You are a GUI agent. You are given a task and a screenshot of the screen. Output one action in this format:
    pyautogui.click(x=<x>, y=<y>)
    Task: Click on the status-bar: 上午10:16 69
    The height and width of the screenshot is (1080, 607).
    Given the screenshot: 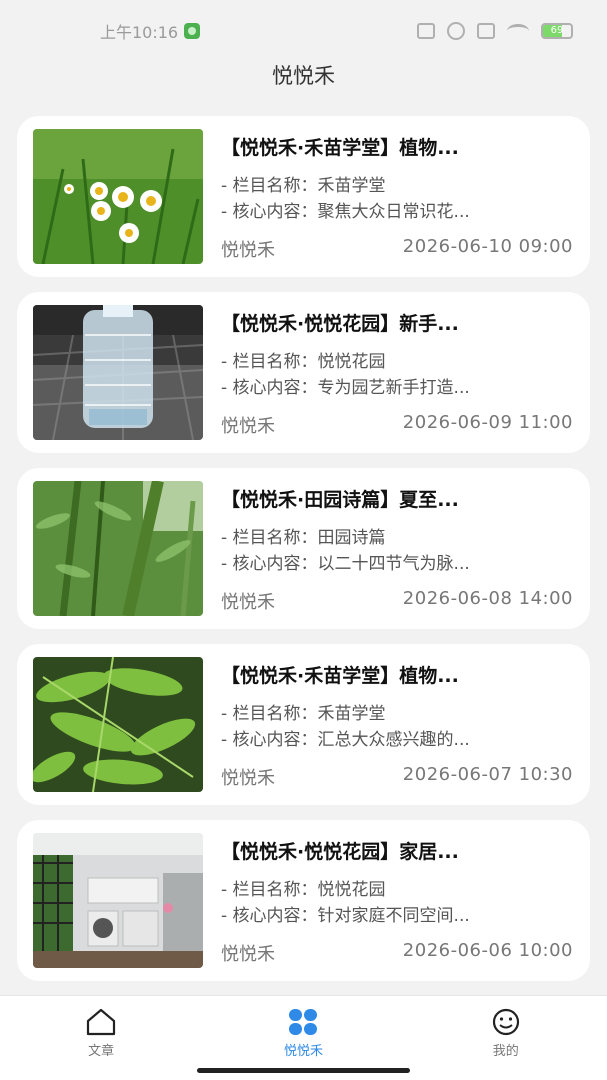 What is the action you would take?
    pyautogui.click(x=303, y=31)
    